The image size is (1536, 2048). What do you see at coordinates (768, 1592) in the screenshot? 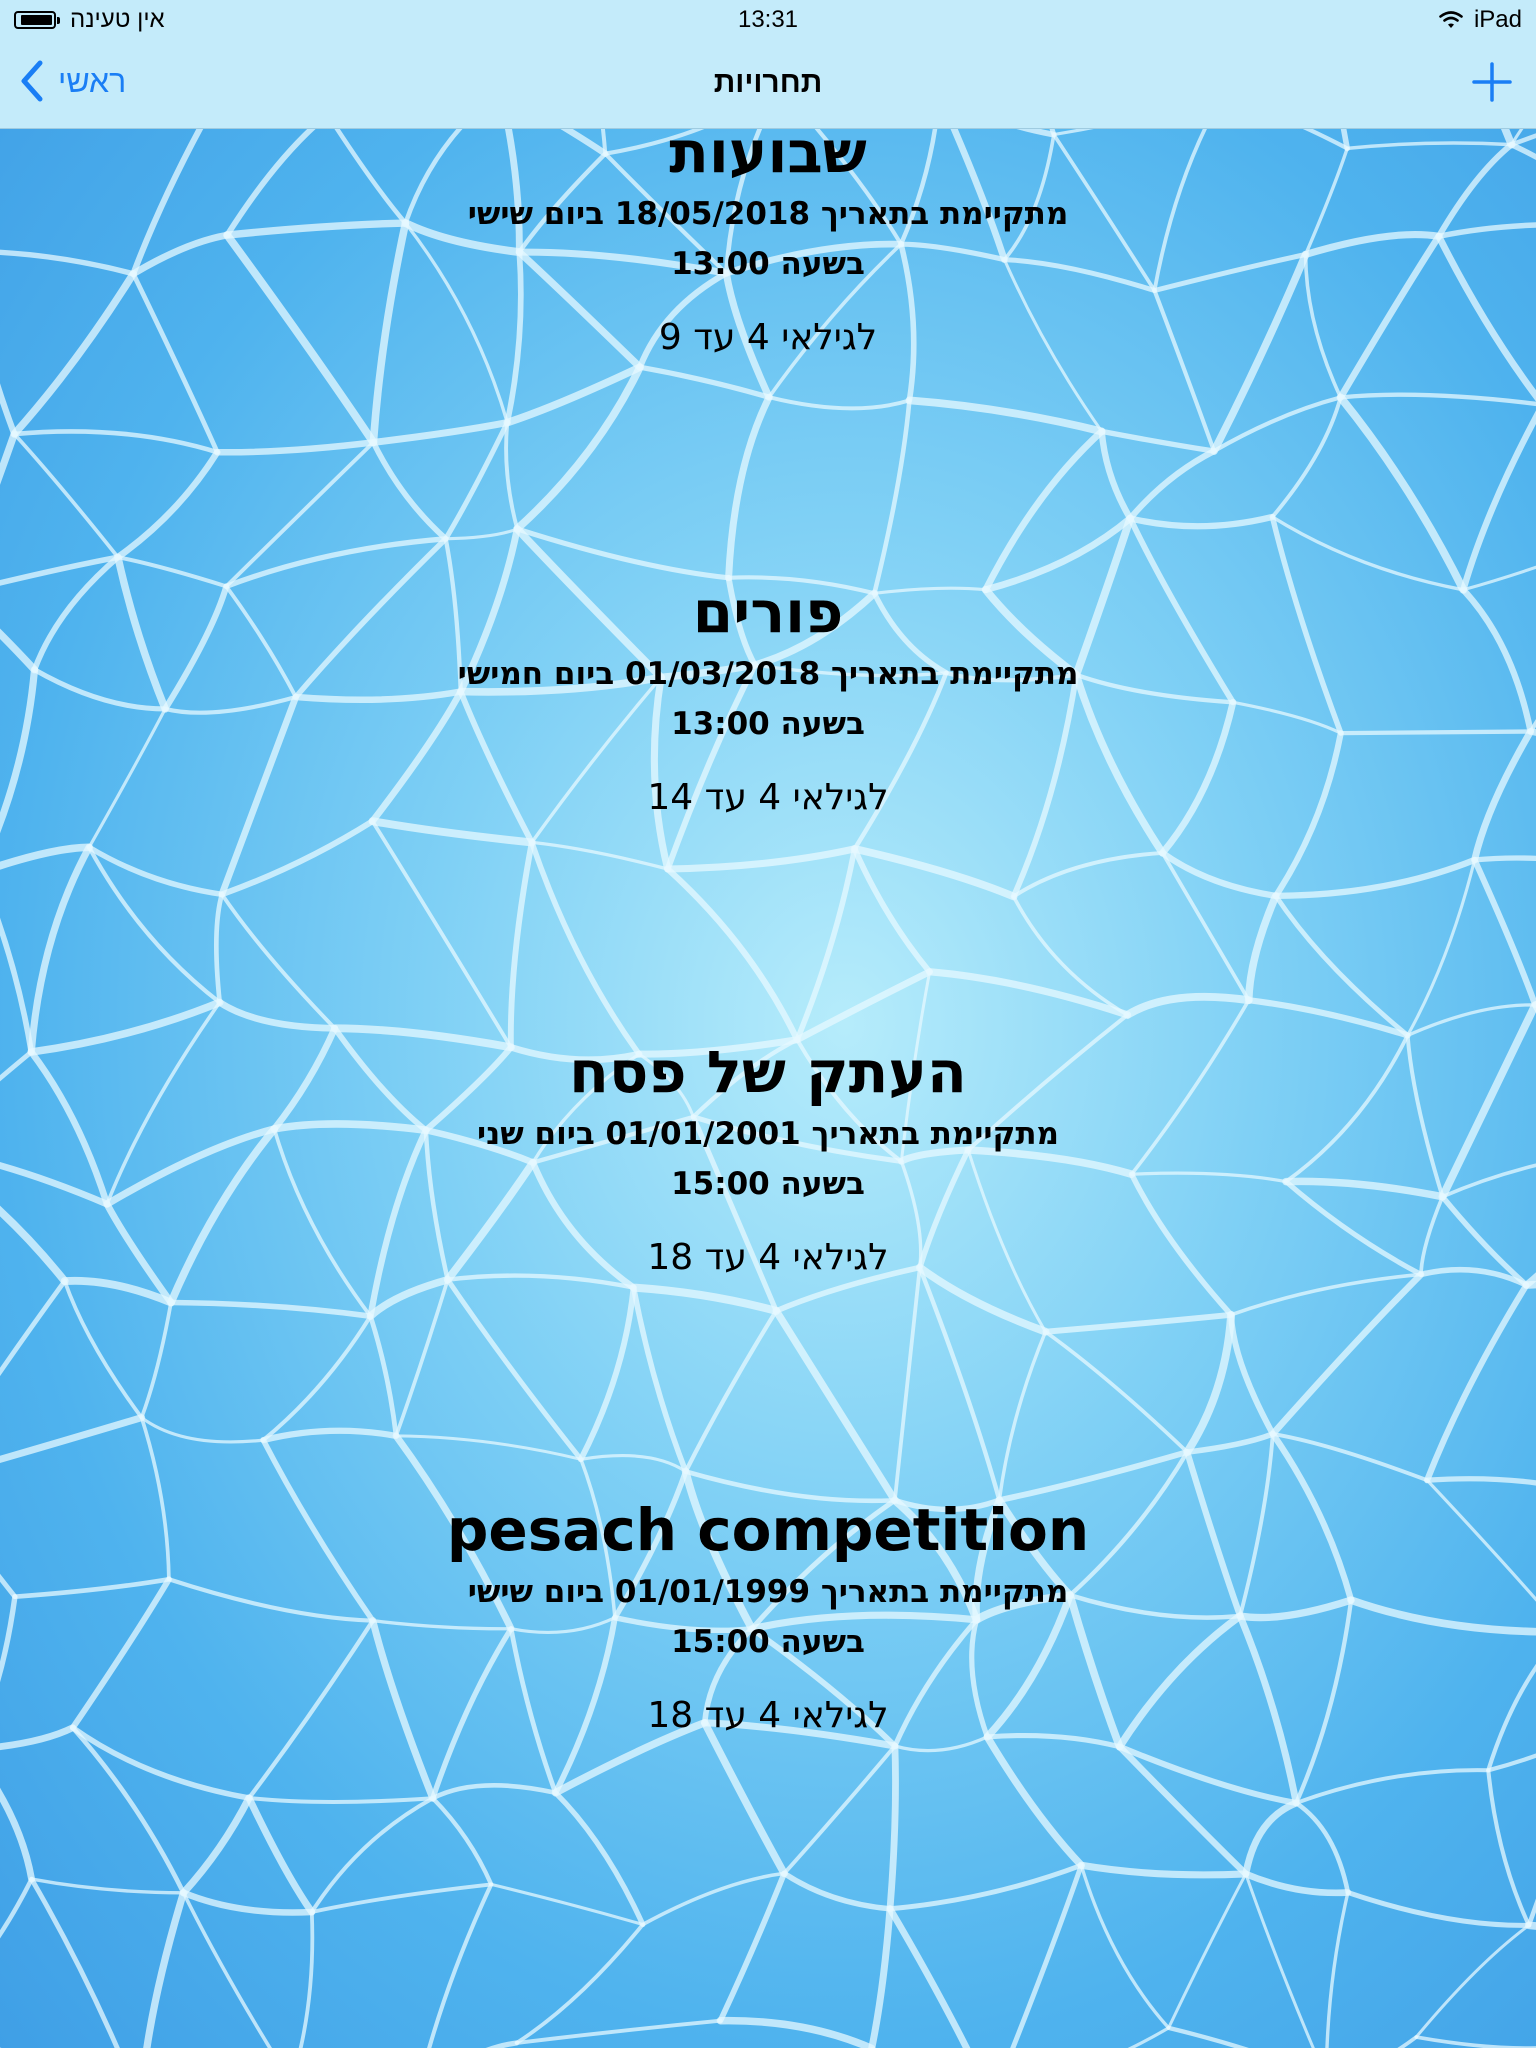
I see `competition-date: מתקיימת בתאריך 01/01/1999 ביום שישי` at bounding box center [768, 1592].